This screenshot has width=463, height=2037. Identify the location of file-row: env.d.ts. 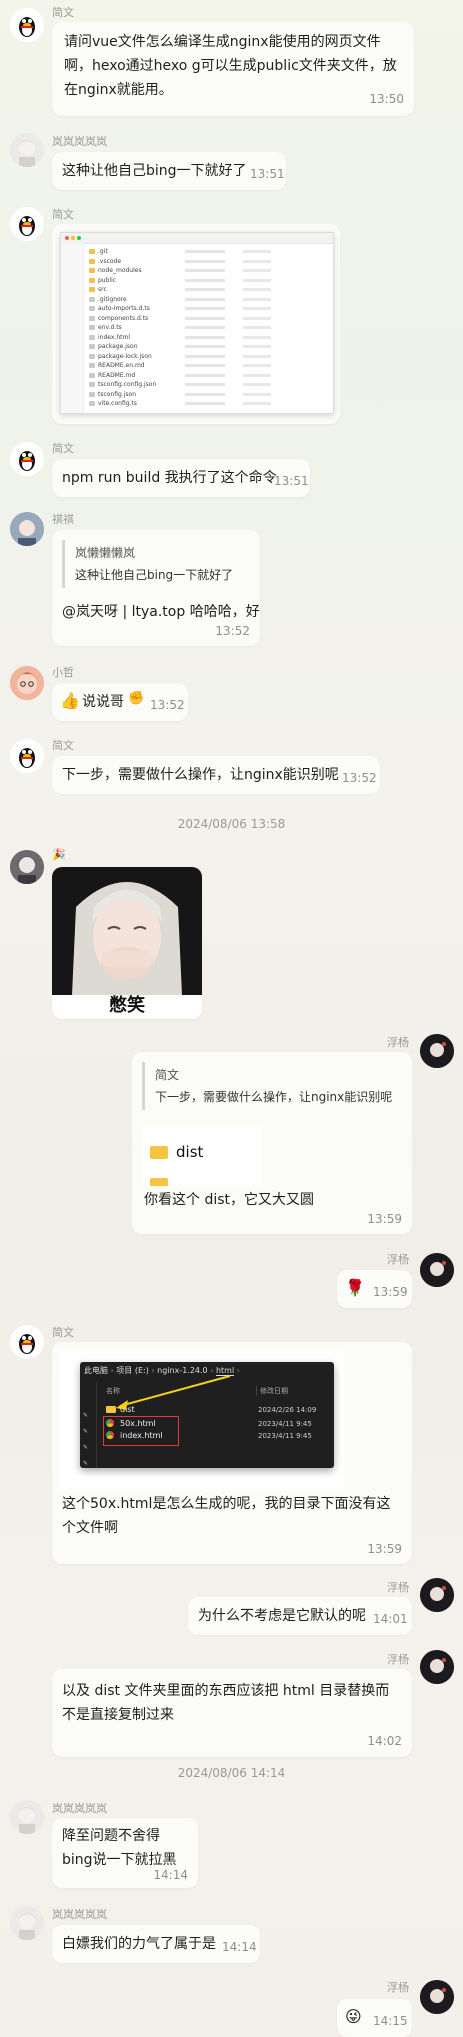
(209, 328).